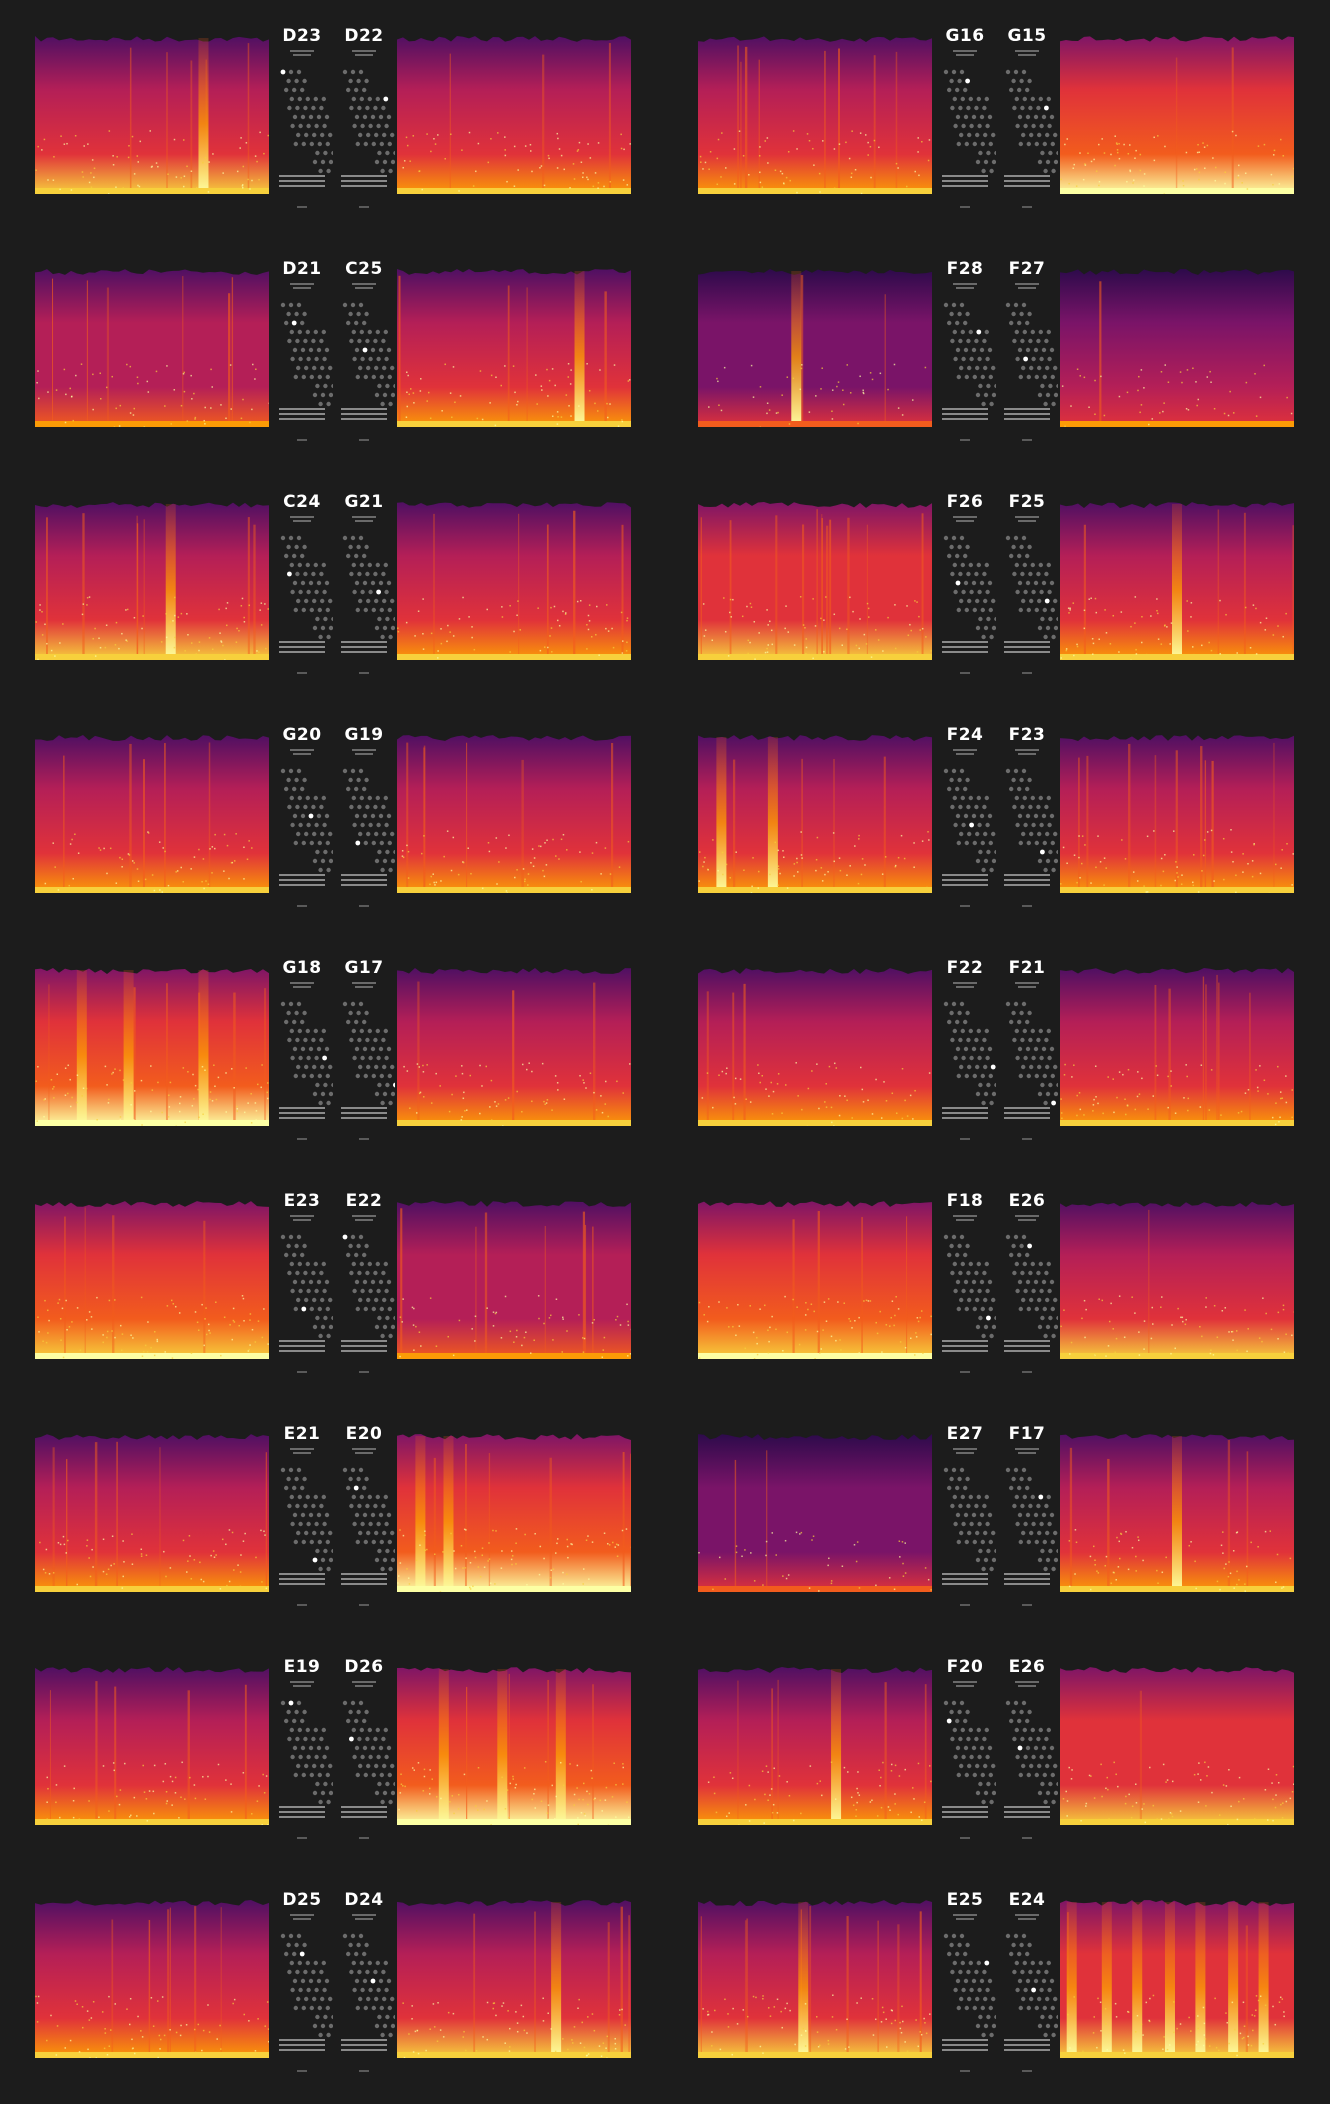 The image size is (1330, 2104). I want to click on spectrogram-pair-row: E25 E24, so click(996, 1990).